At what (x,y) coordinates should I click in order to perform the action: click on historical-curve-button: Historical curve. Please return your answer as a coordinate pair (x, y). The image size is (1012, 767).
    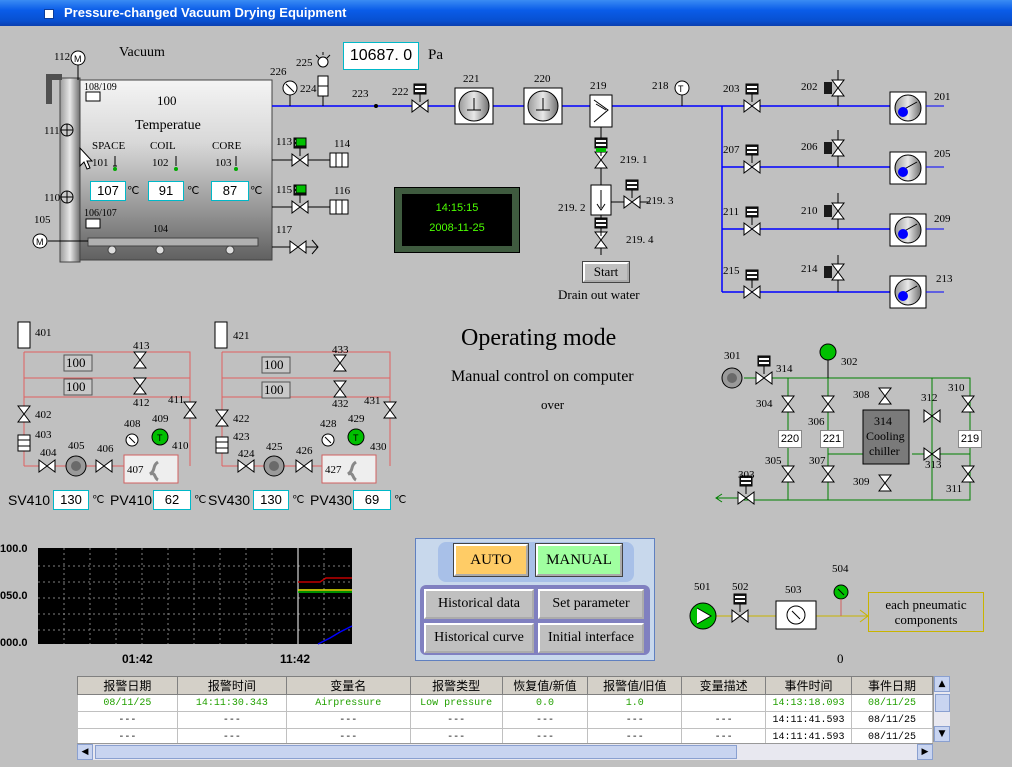
    Looking at the image, I should click on (479, 638).